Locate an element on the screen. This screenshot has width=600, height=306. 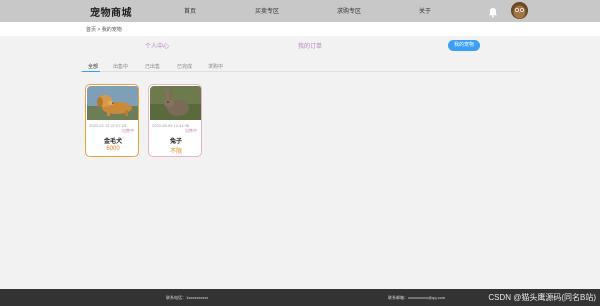
pet-card: 2020-05-09 12:44:36 出售中 兔子 不限 is located at coordinates (175, 120).